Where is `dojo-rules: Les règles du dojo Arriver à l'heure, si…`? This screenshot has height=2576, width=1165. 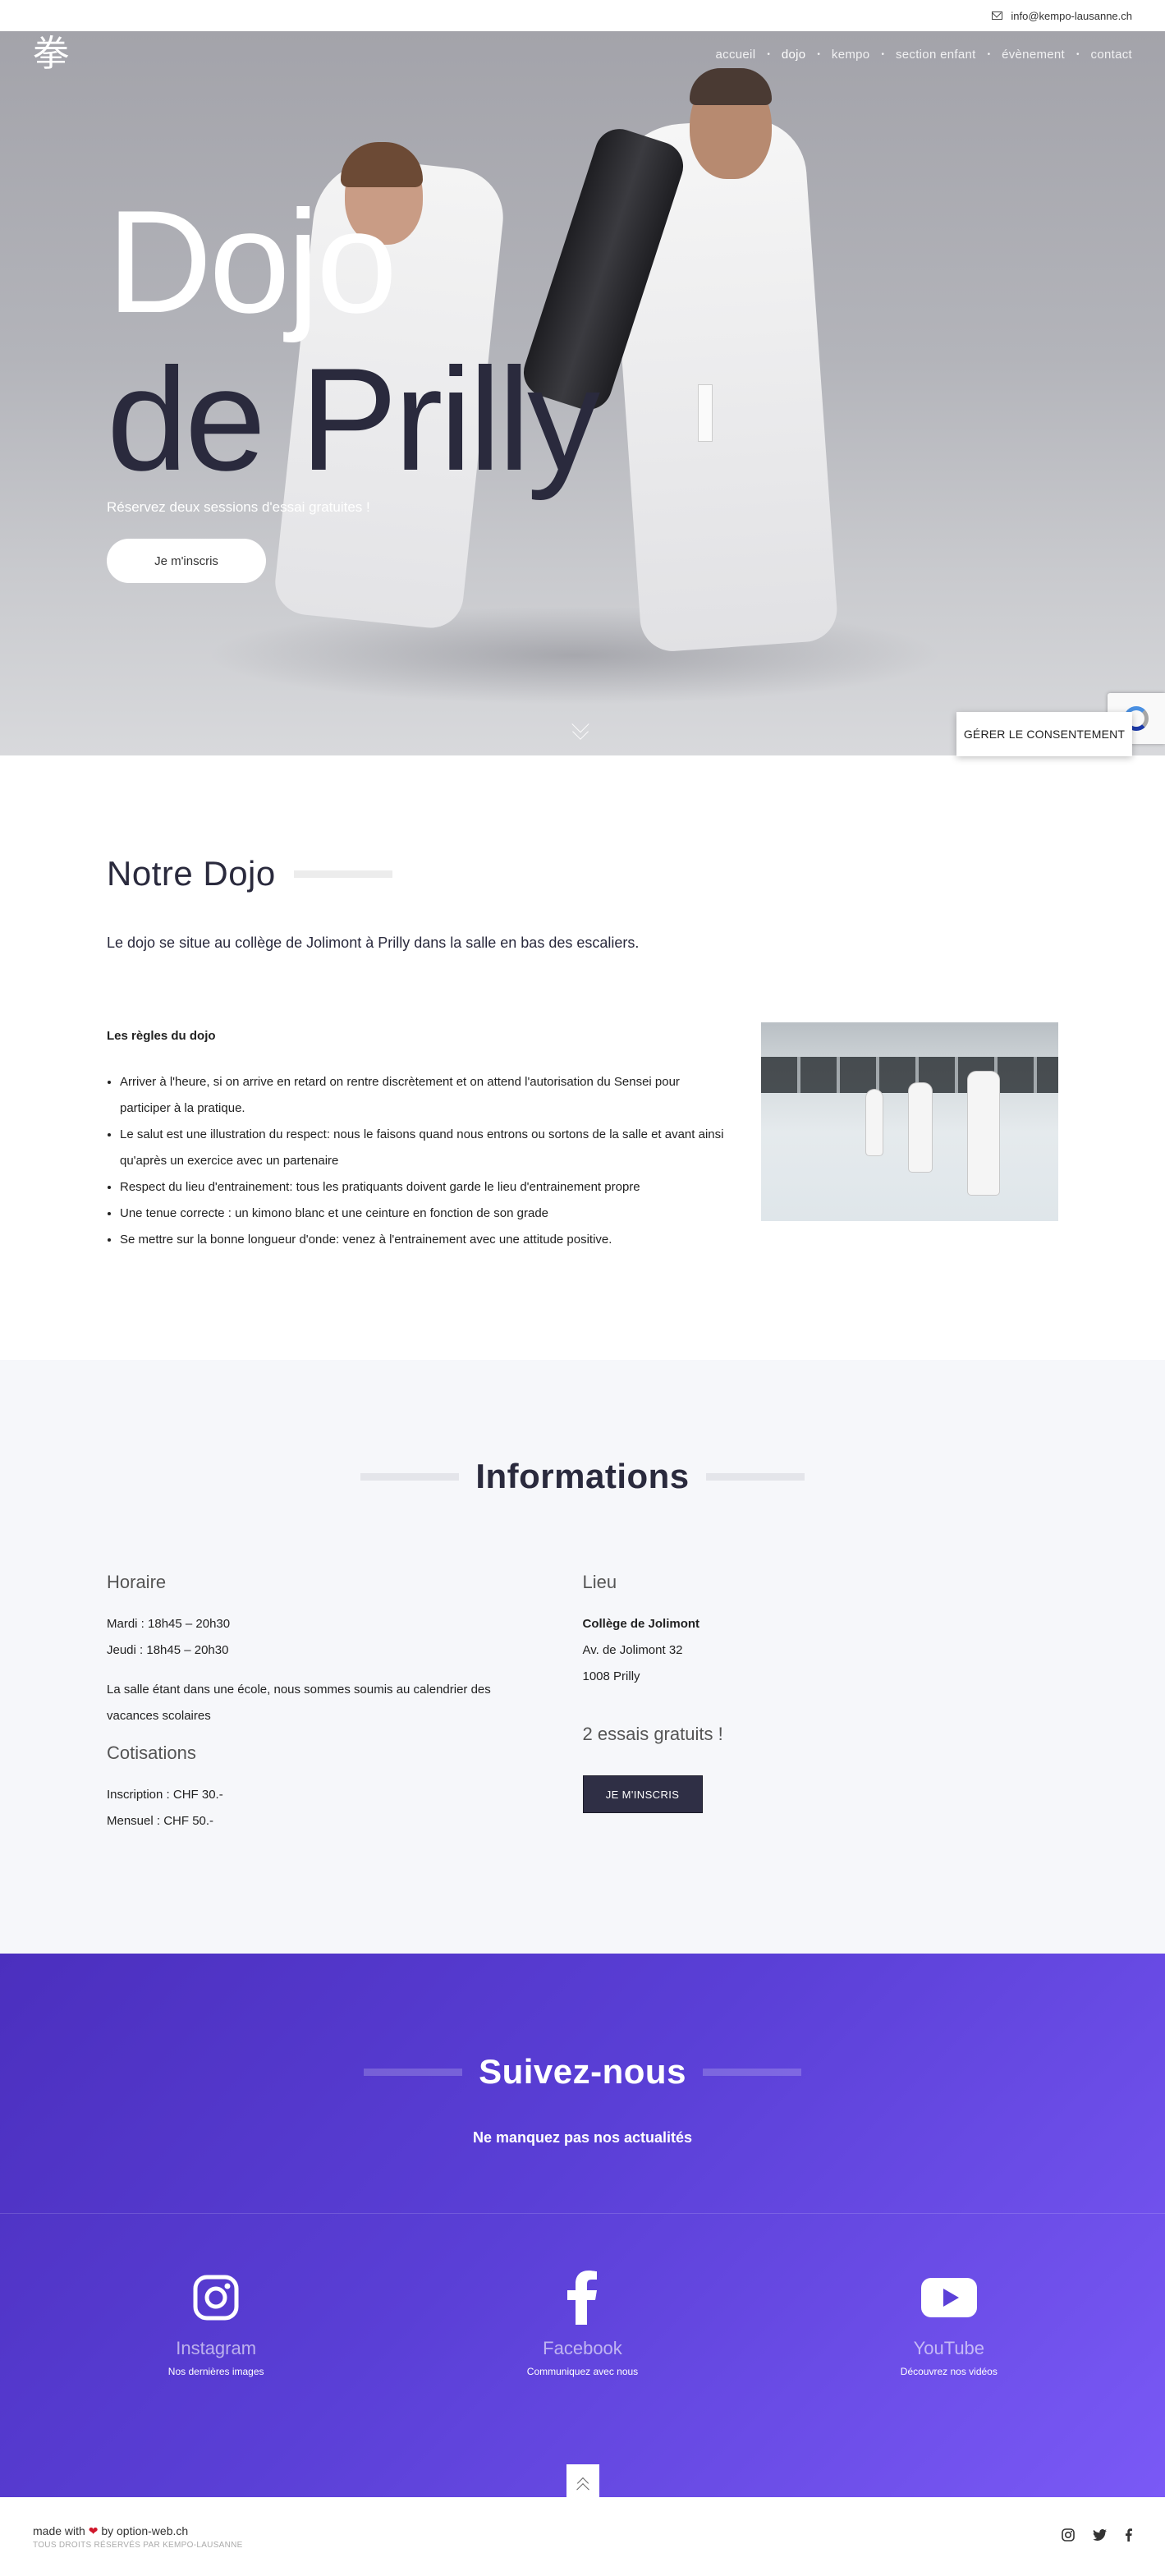 dojo-rules: Les règles du dojo Arriver à l'heure, si… is located at coordinates (419, 1137).